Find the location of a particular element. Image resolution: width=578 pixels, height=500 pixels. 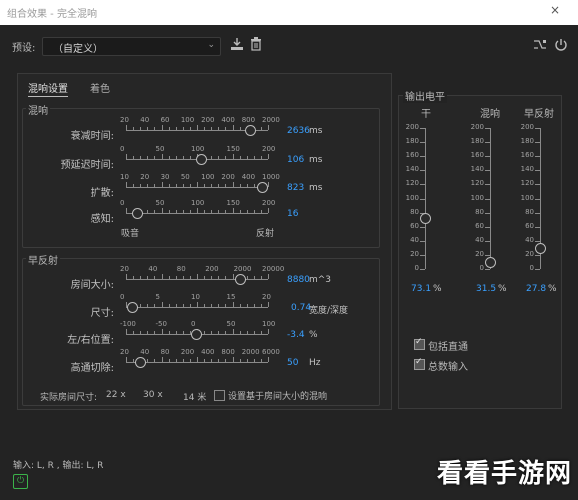

early-tick-label: 20 is located at coordinates (266, 297).